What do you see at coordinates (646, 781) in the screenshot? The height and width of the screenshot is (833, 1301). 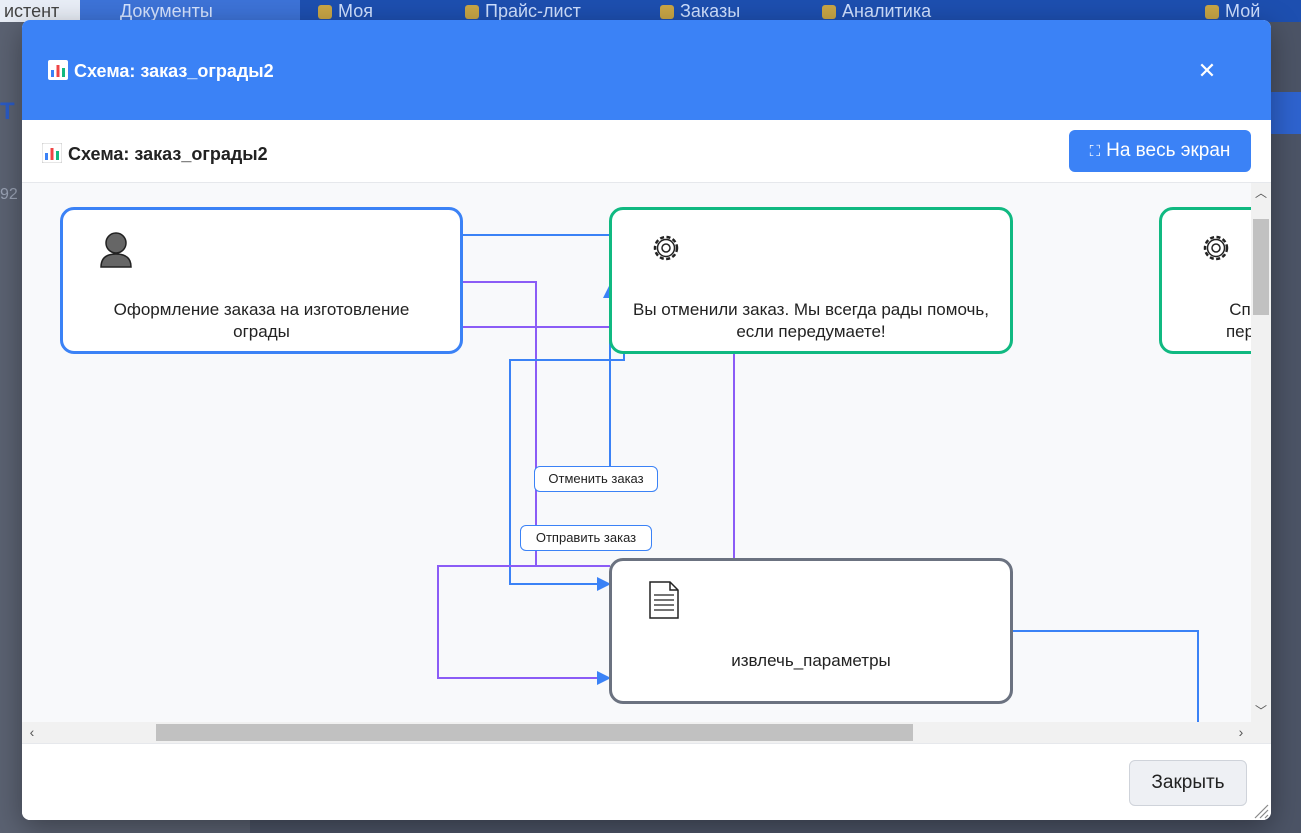 I see `modal-footer: Закрыть` at bounding box center [646, 781].